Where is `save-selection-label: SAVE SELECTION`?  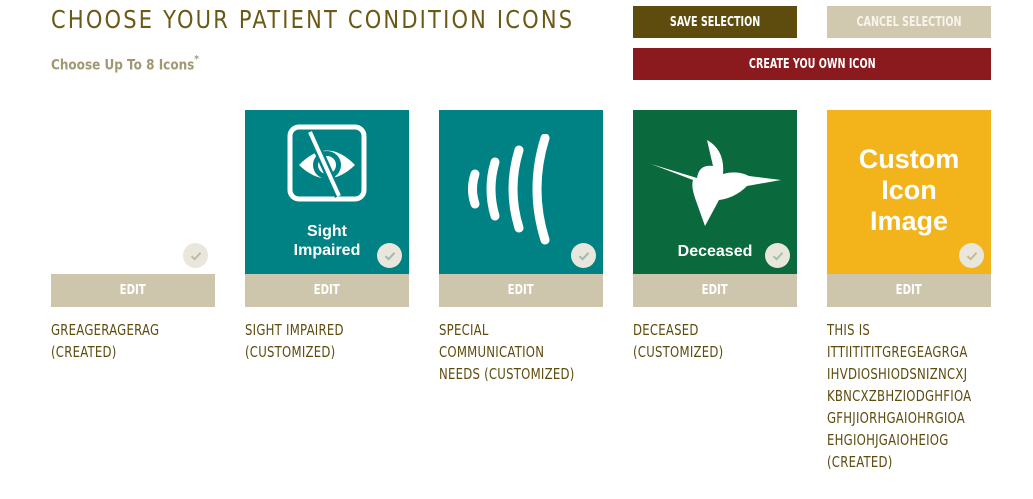 save-selection-label: SAVE SELECTION is located at coordinates (715, 22).